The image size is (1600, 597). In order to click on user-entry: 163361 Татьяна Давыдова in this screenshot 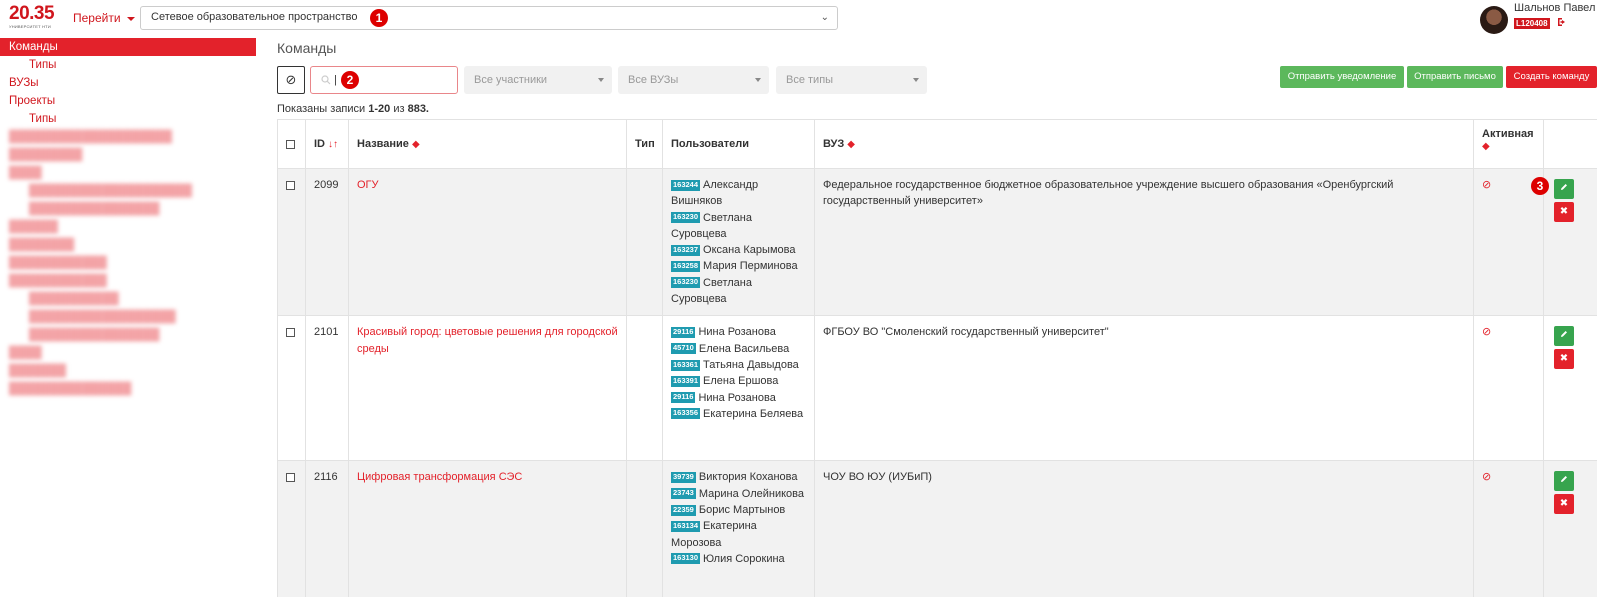, I will do `click(738, 365)`.